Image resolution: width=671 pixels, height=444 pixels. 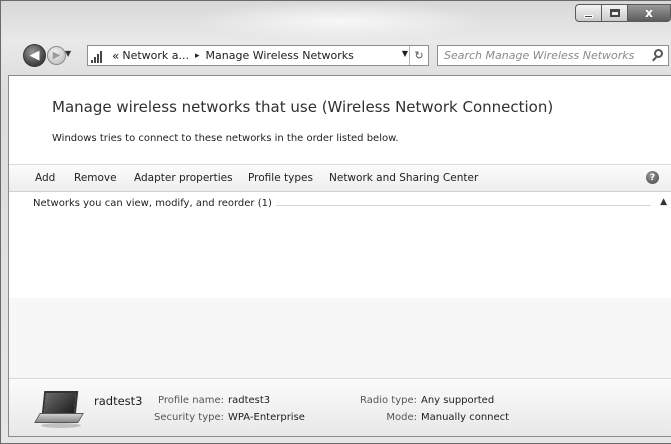 I want to click on breadcrumb-overflow: «, so click(x=115, y=56).